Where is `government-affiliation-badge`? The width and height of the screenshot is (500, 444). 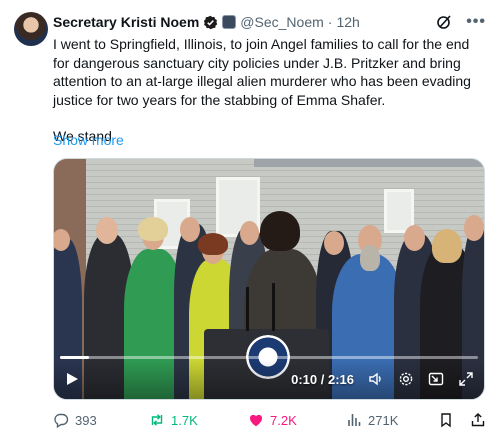
government-affiliation-badge is located at coordinates (229, 22).